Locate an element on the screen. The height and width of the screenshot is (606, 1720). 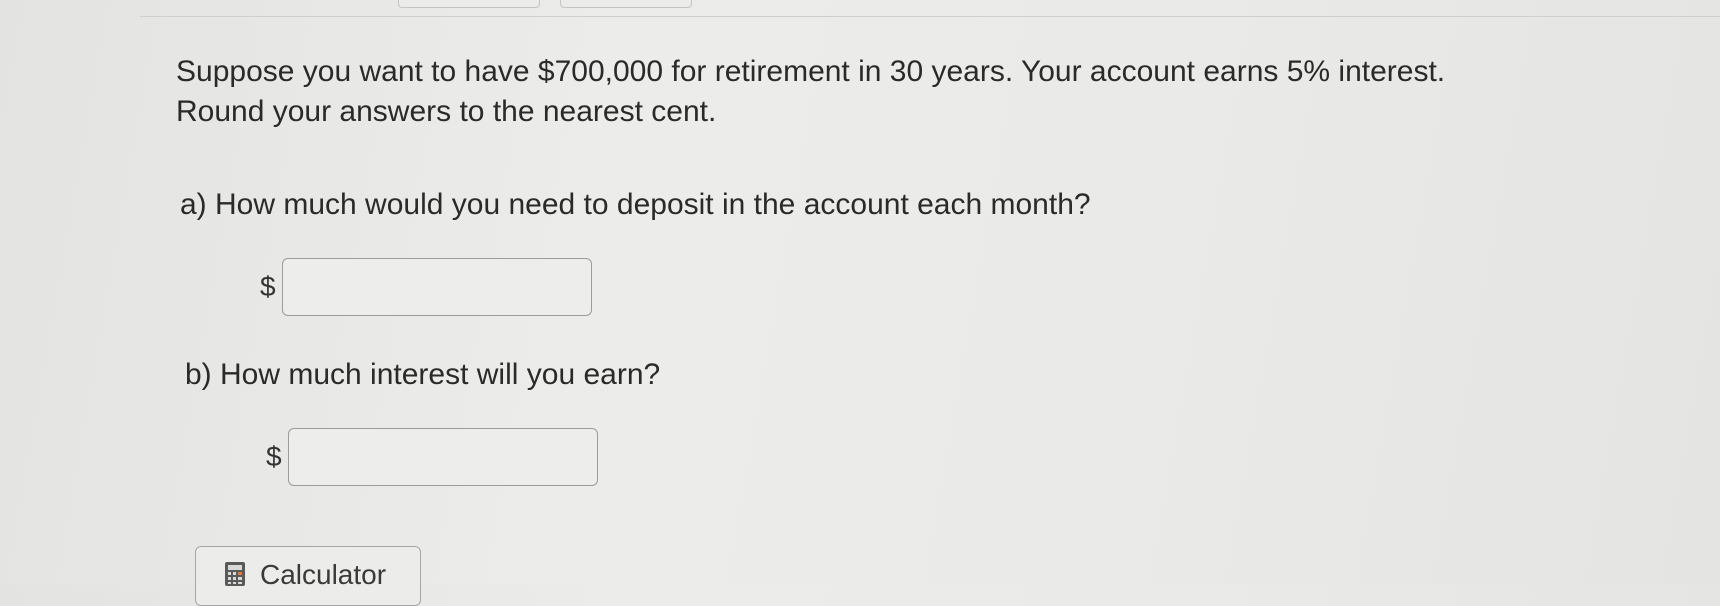
calculator-icon is located at coordinates (235, 574).